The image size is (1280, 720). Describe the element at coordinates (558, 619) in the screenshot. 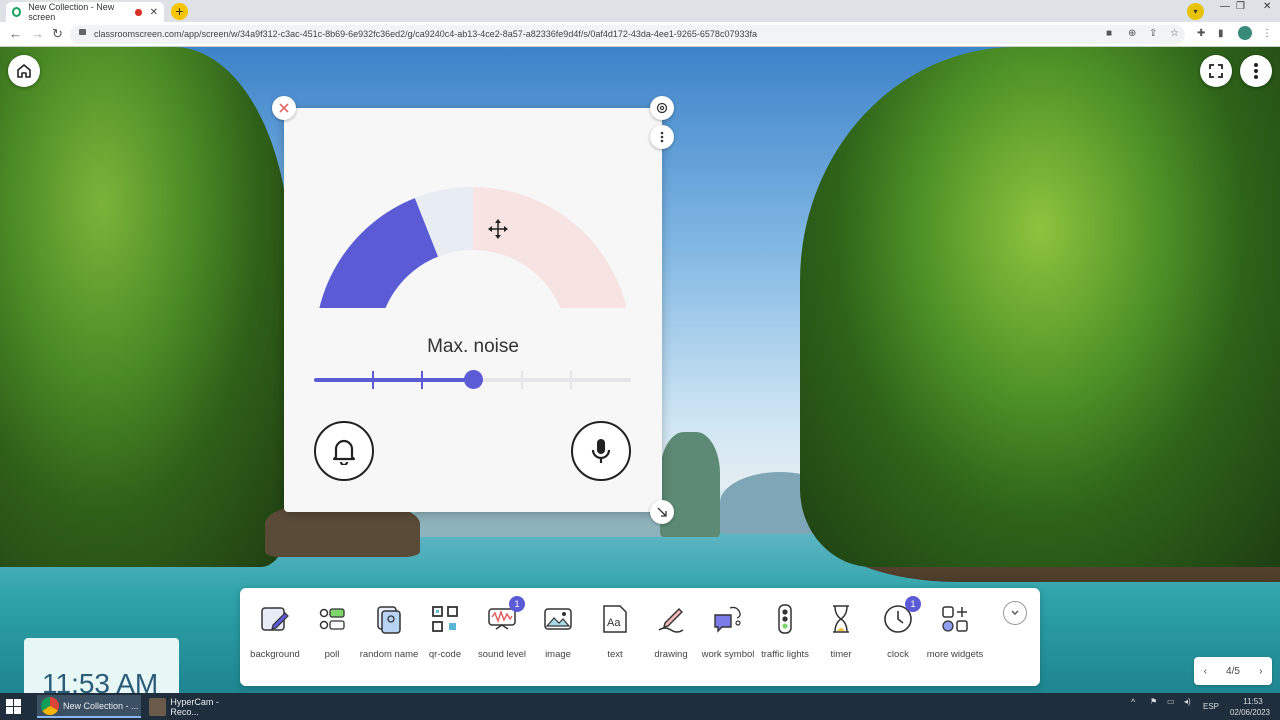

I see `image-icon` at that location.